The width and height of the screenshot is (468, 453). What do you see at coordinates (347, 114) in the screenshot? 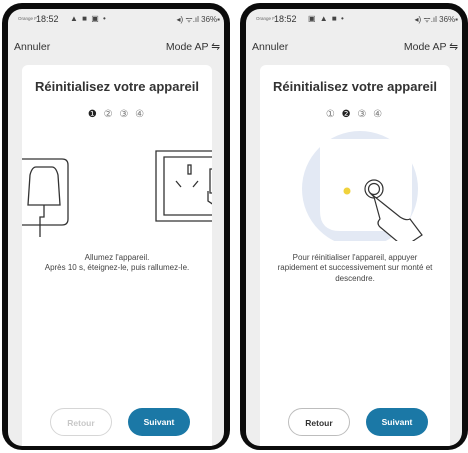
I see `step-2-active: ❷` at bounding box center [347, 114].